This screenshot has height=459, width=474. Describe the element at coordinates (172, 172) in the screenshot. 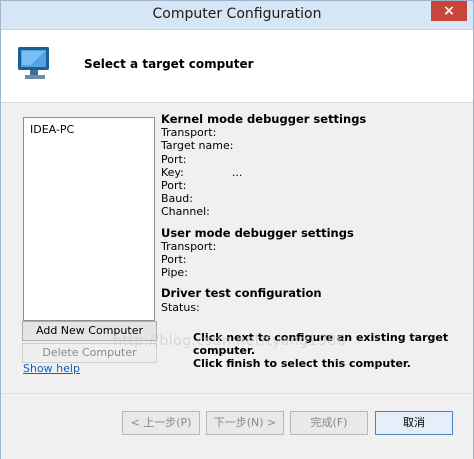

I see `kernel-key-label: Key:` at that location.